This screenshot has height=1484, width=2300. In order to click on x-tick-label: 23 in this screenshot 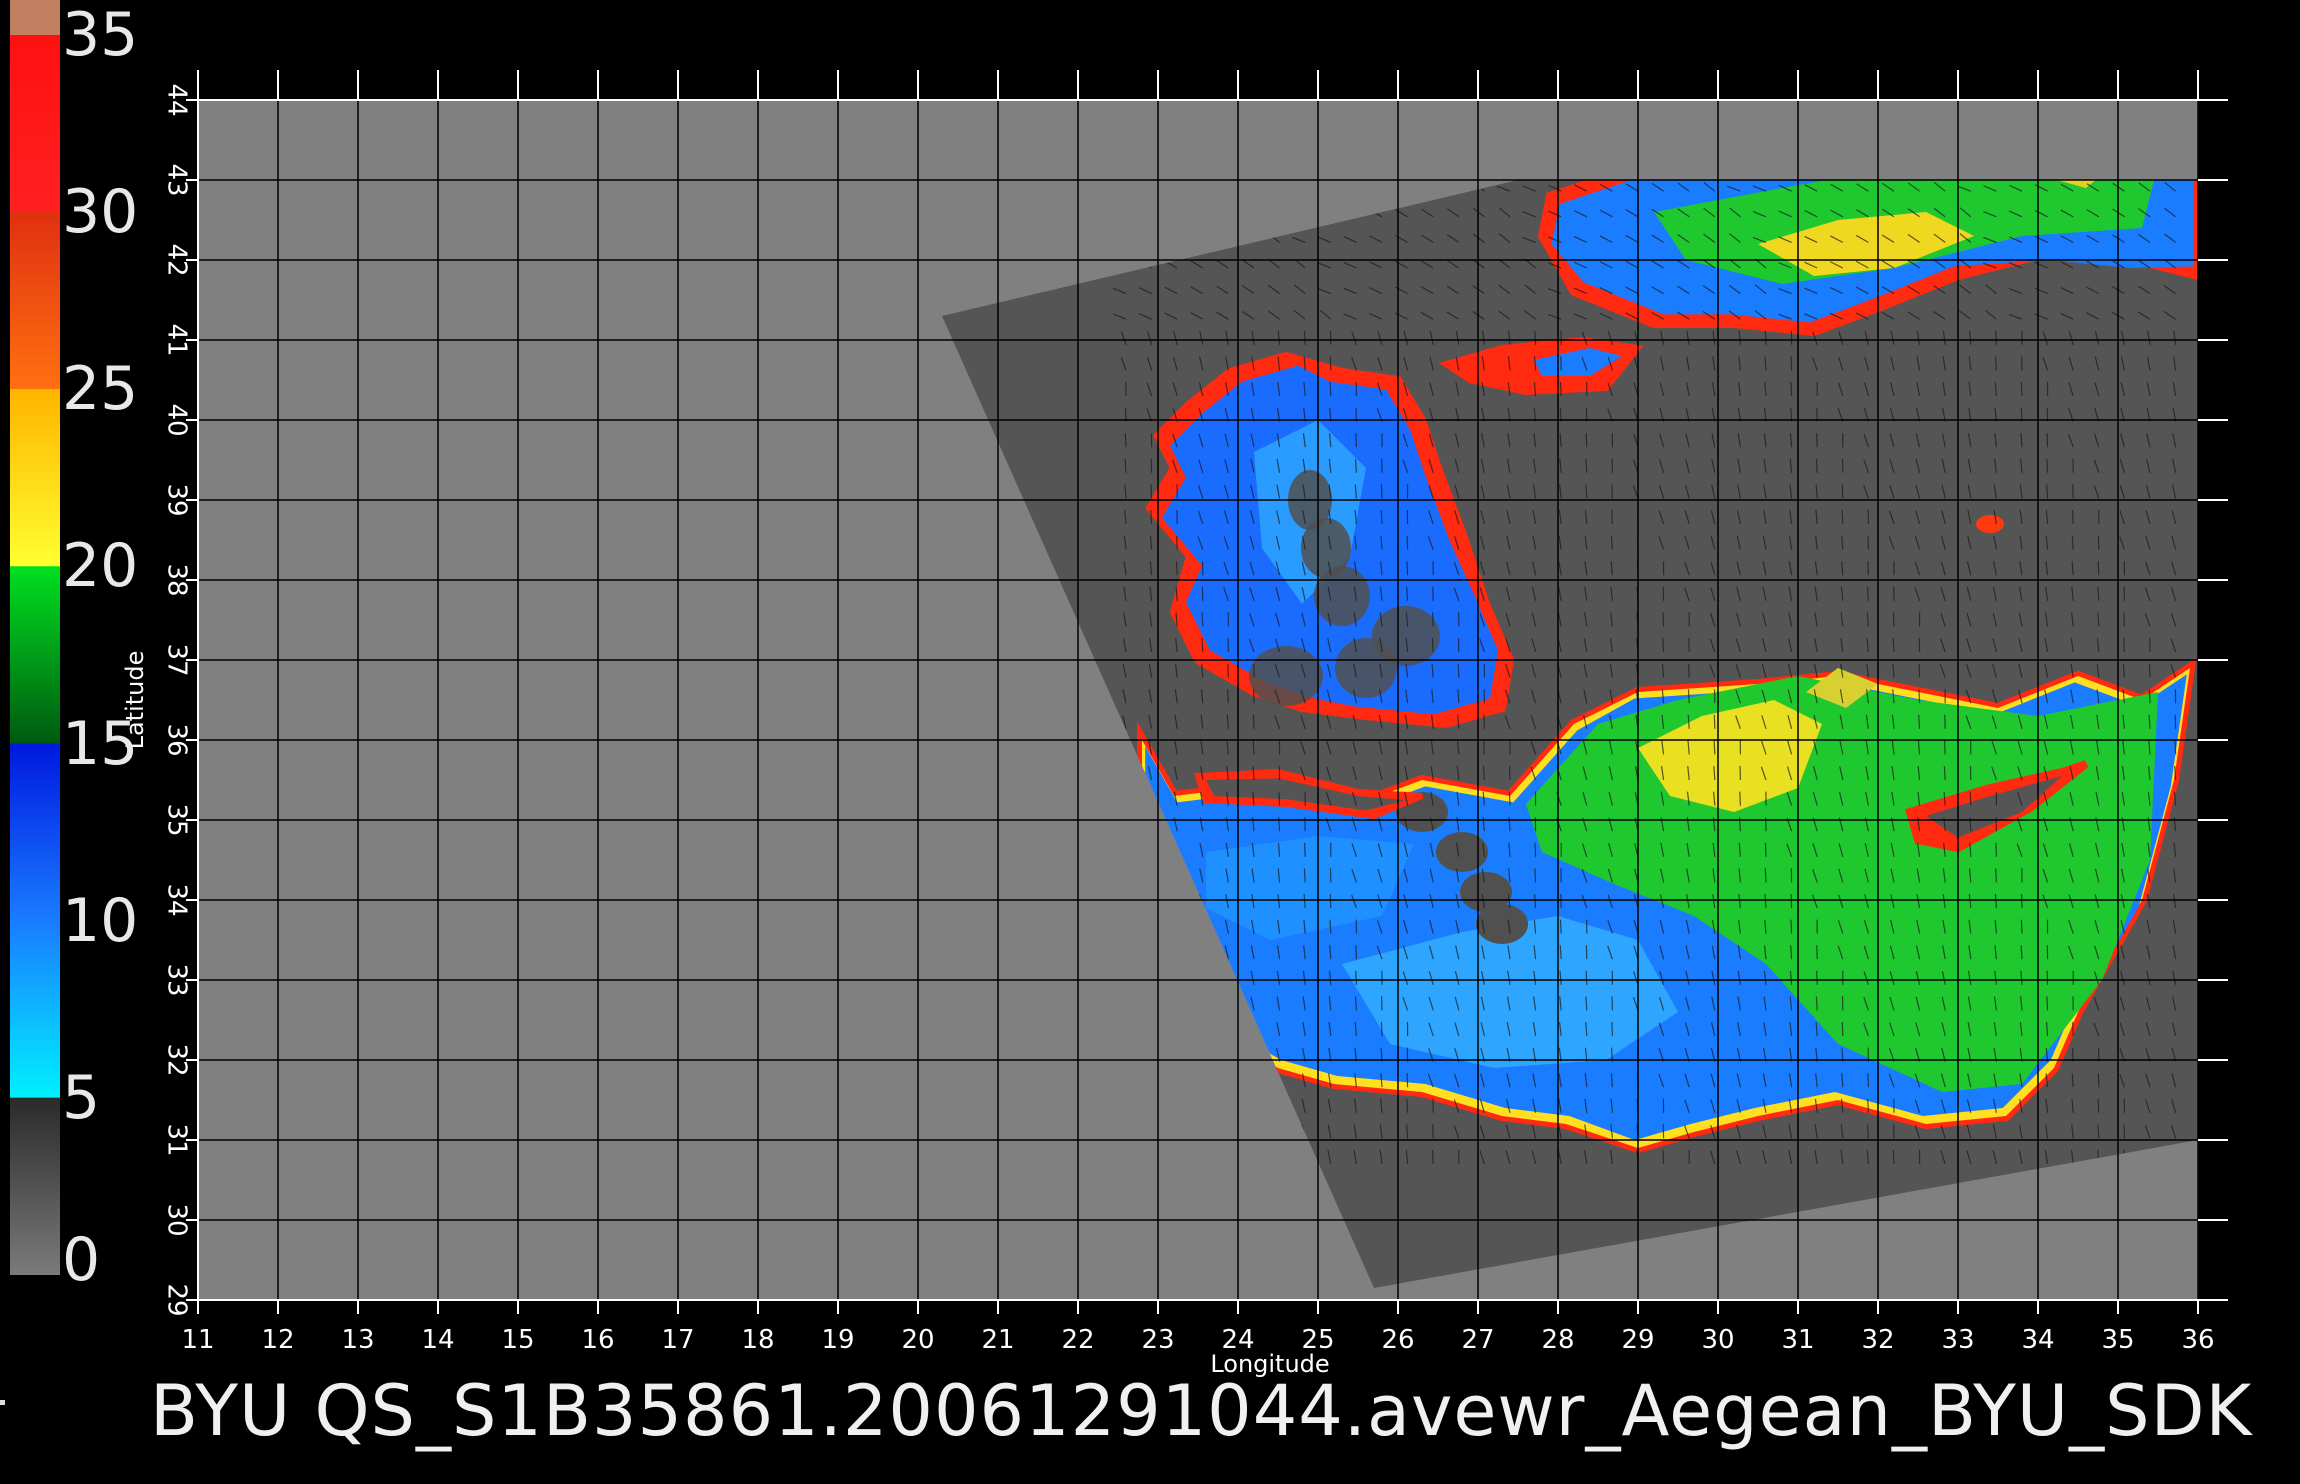, I will do `click(1157, 1340)`.